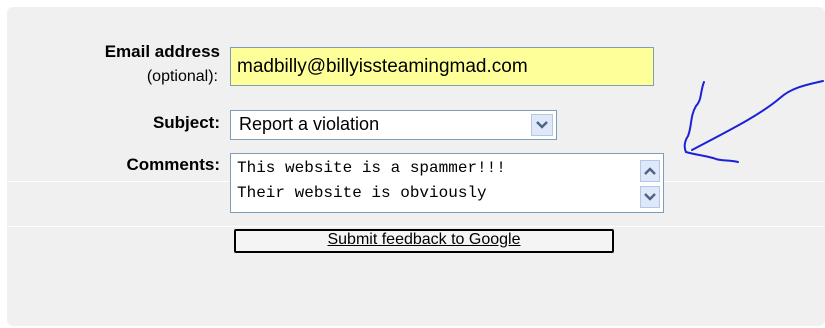 The image size is (825, 328). What do you see at coordinates (542, 125) in the screenshot?
I see `chevron-down-icon` at bounding box center [542, 125].